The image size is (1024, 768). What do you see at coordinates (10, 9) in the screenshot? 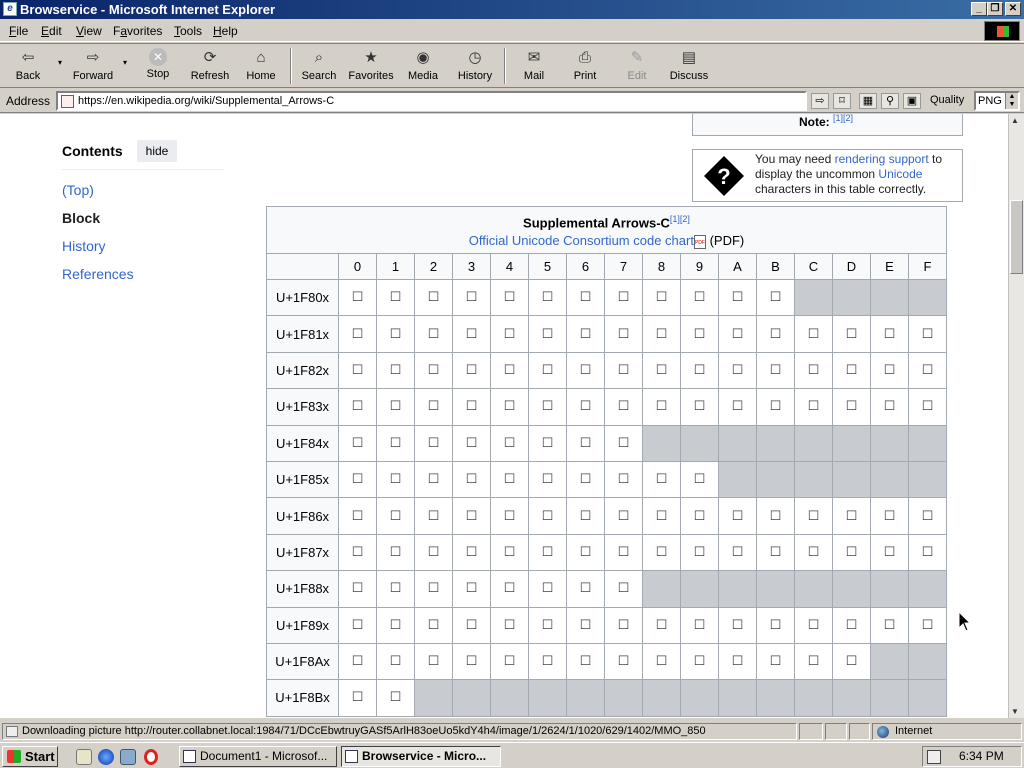
I see `ie-app-icon: e` at bounding box center [10, 9].